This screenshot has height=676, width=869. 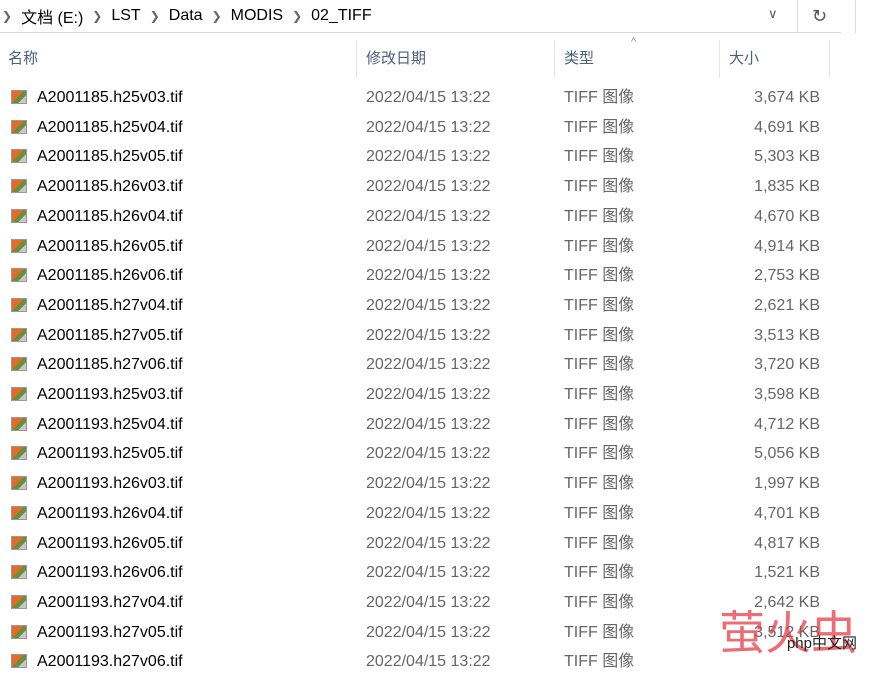 I want to click on file-name: A2001185.h27v05.tif, so click(x=110, y=335).